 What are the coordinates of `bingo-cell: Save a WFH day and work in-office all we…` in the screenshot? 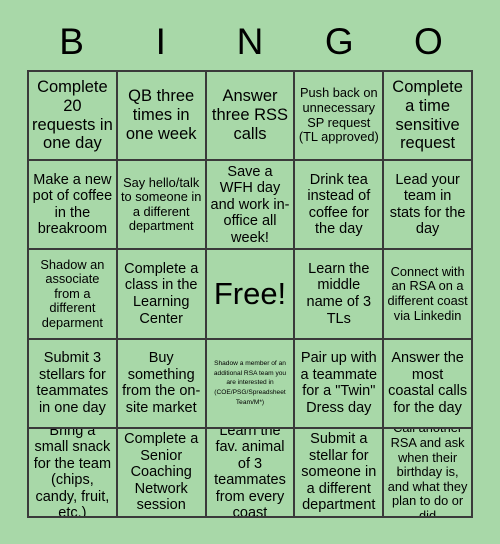 It's located at (251, 206).